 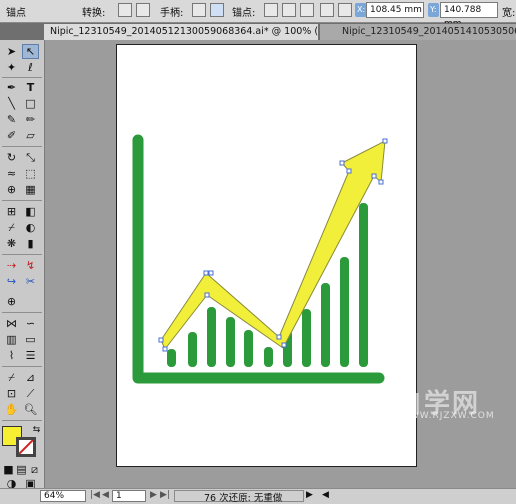 I want to click on swap-fill-stroke-icon: ⇆, so click(x=36, y=429).